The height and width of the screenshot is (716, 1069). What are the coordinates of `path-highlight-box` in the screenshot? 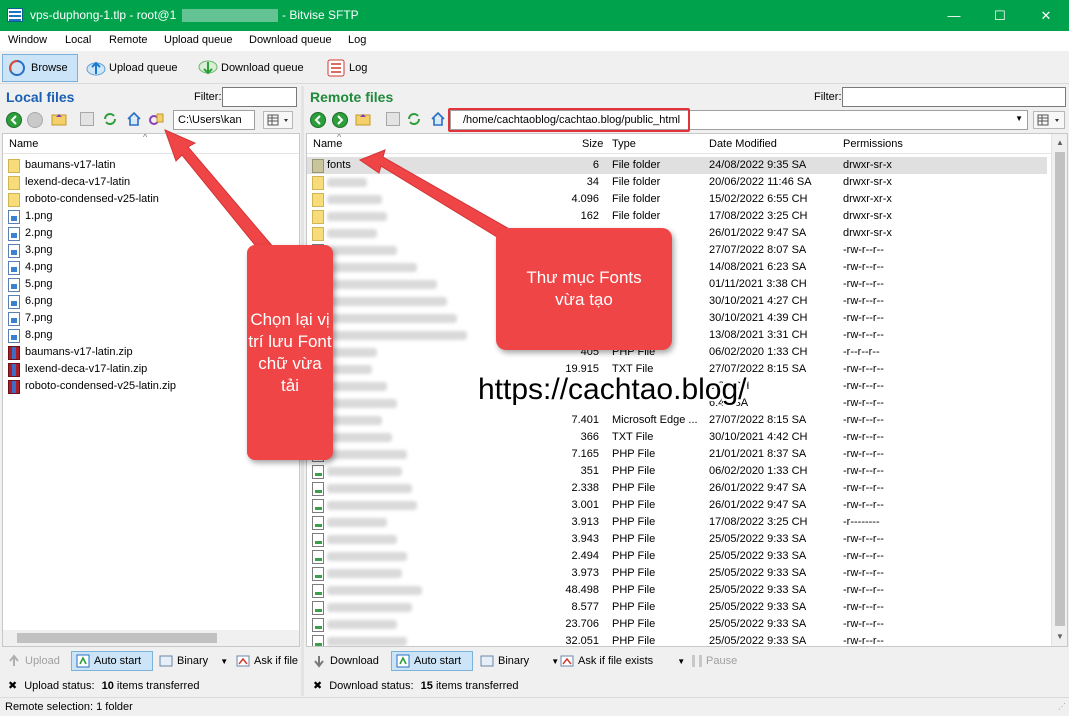 It's located at (569, 120).